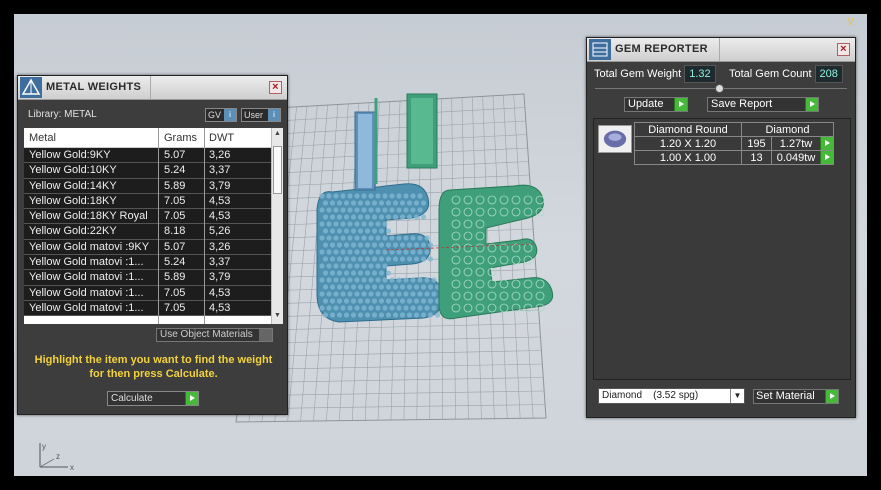  I want to click on gem-count: 13, so click(756, 157).